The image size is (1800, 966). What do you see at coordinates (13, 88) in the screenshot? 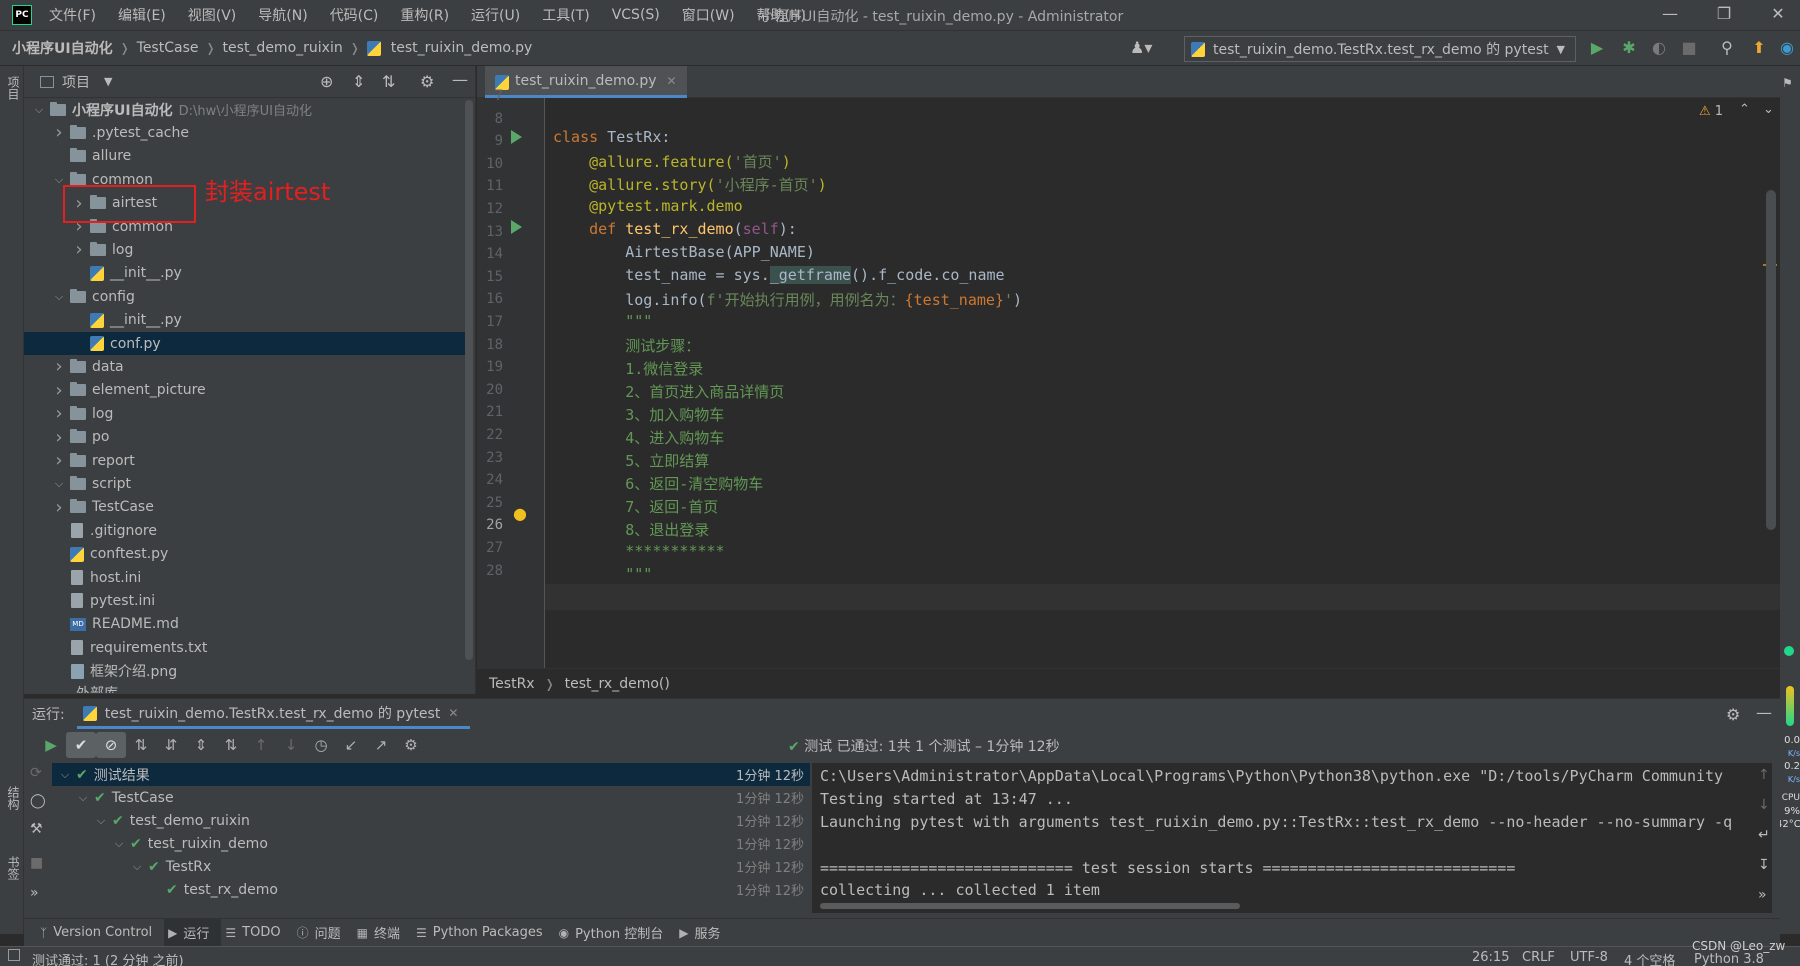
I see `project-tool-button: 项目` at bounding box center [13, 88].